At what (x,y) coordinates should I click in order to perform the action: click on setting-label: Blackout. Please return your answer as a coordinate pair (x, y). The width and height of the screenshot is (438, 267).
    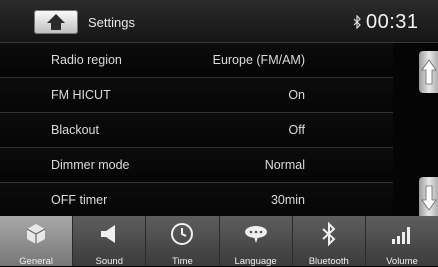
    Looking at the image, I should click on (75, 130).